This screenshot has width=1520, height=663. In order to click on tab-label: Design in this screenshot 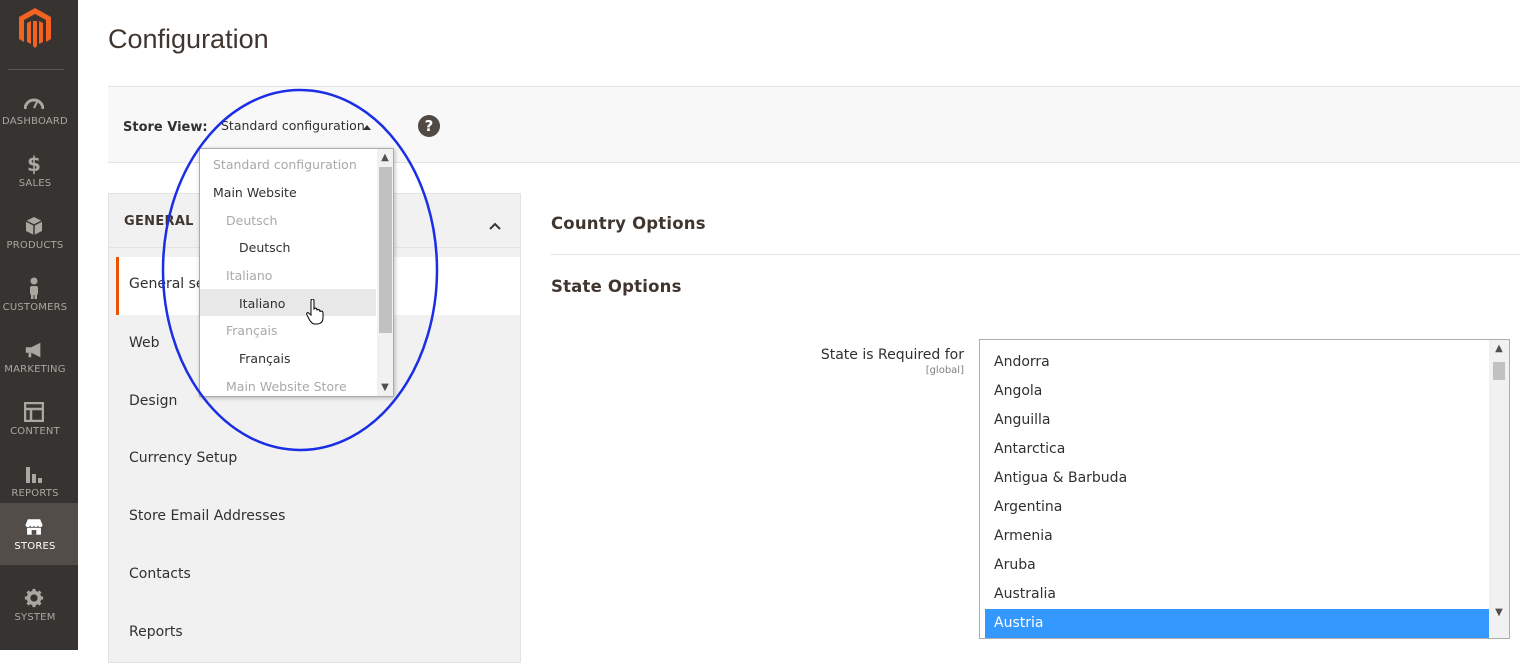, I will do `click(153, 401)`.